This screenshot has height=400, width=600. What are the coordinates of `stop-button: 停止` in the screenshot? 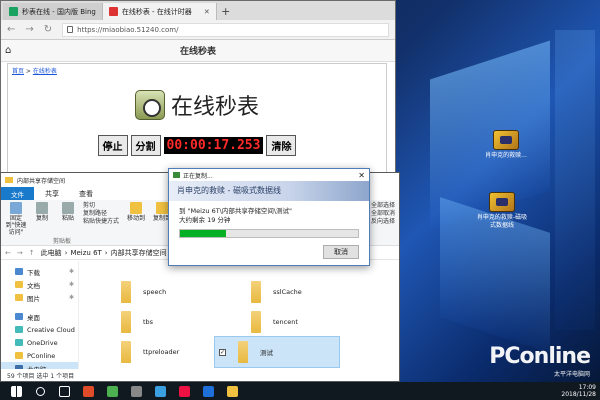 It's located at (112, 145).